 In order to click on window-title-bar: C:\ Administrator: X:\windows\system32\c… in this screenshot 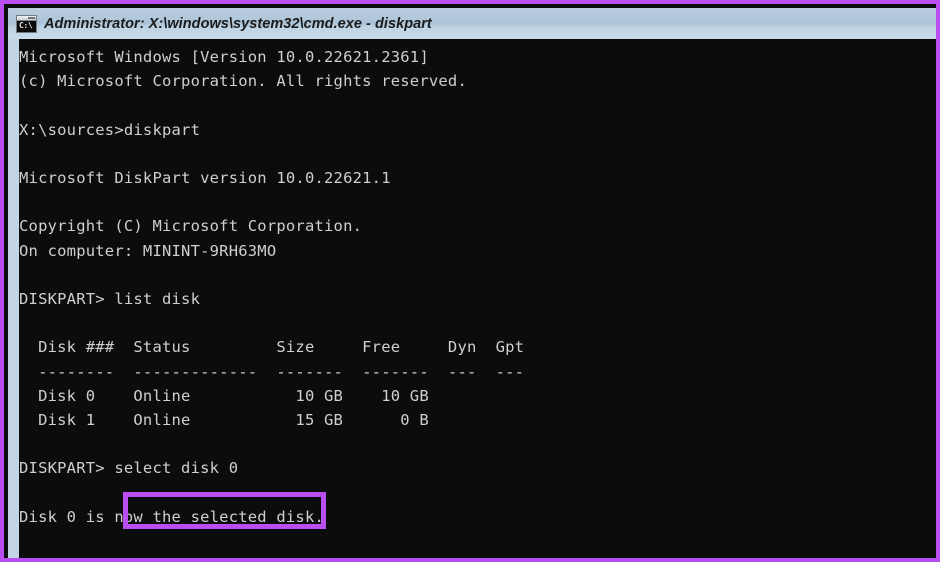, I will do `click(472, 23)`.